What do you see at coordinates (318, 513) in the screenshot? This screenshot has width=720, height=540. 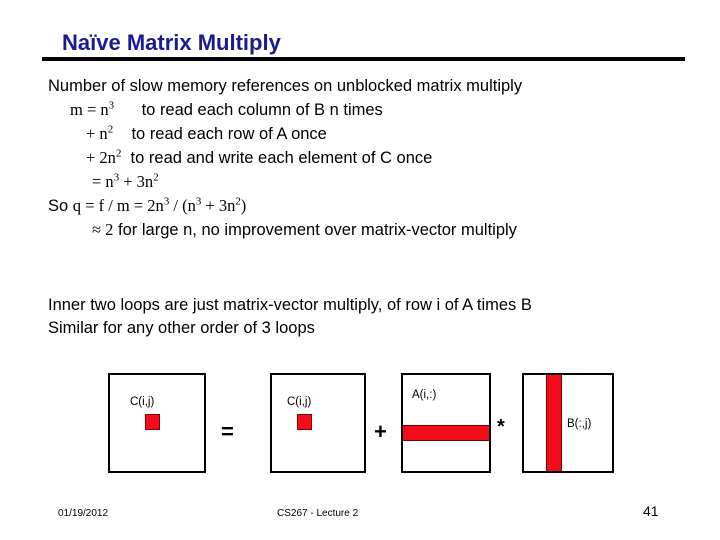 I see `footer-course: CS267 - Lecture 2` at bounding box center [318, 513].